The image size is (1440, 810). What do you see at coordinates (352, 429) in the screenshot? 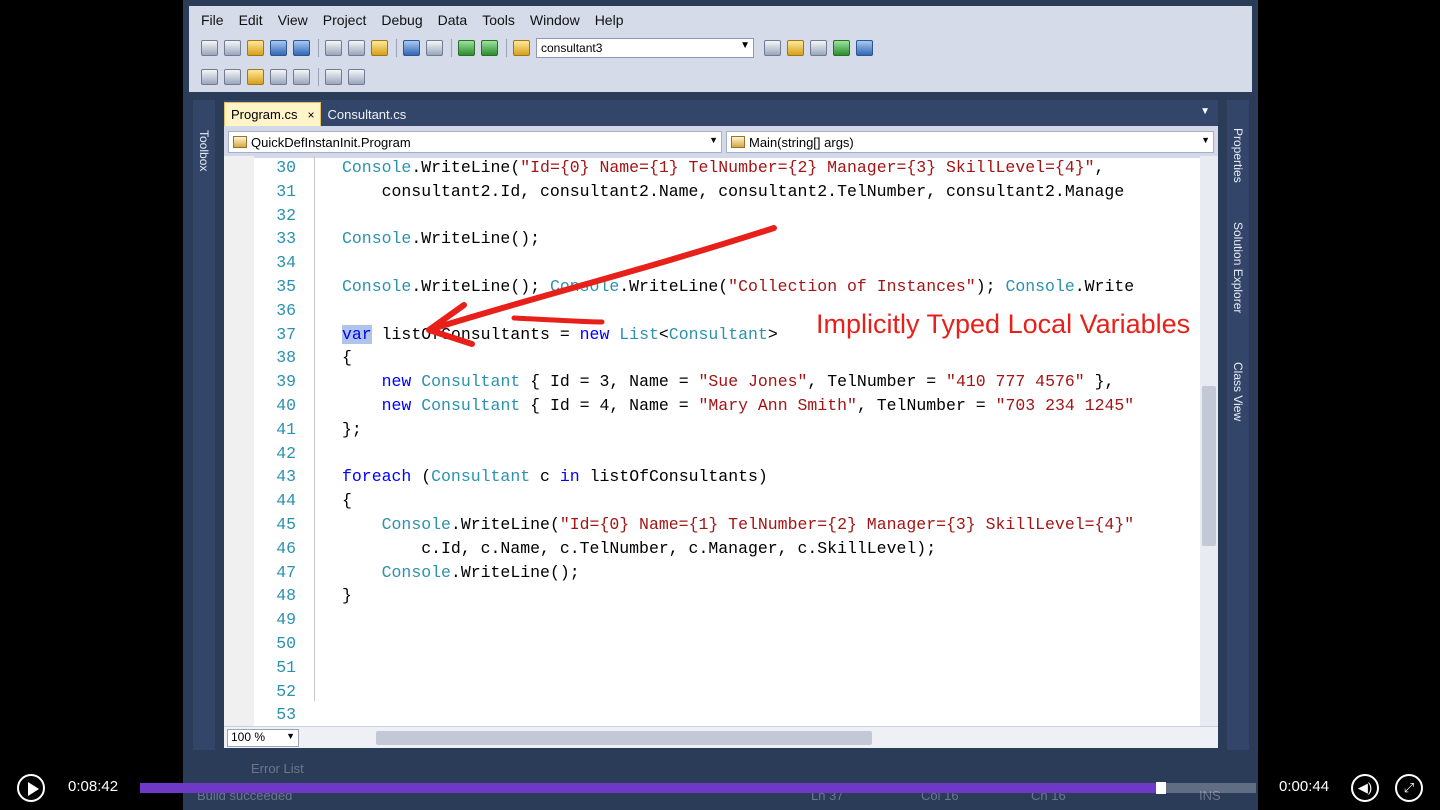
I see `code-text: };` at bounding box center [352, 429].